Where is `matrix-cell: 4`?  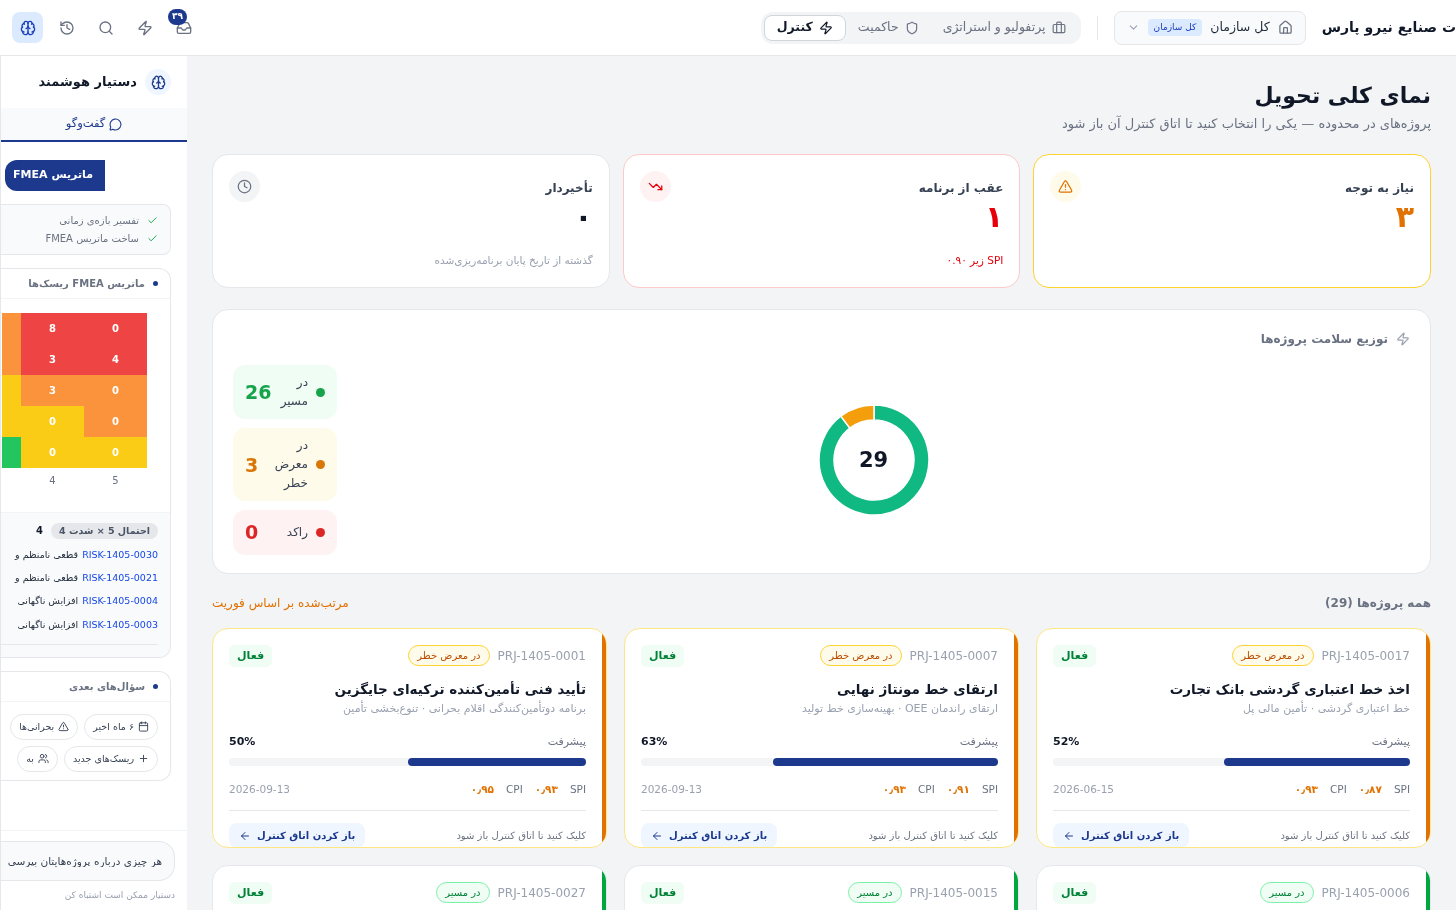 matrix-cell: 4 is located at coordinates (115, 359).